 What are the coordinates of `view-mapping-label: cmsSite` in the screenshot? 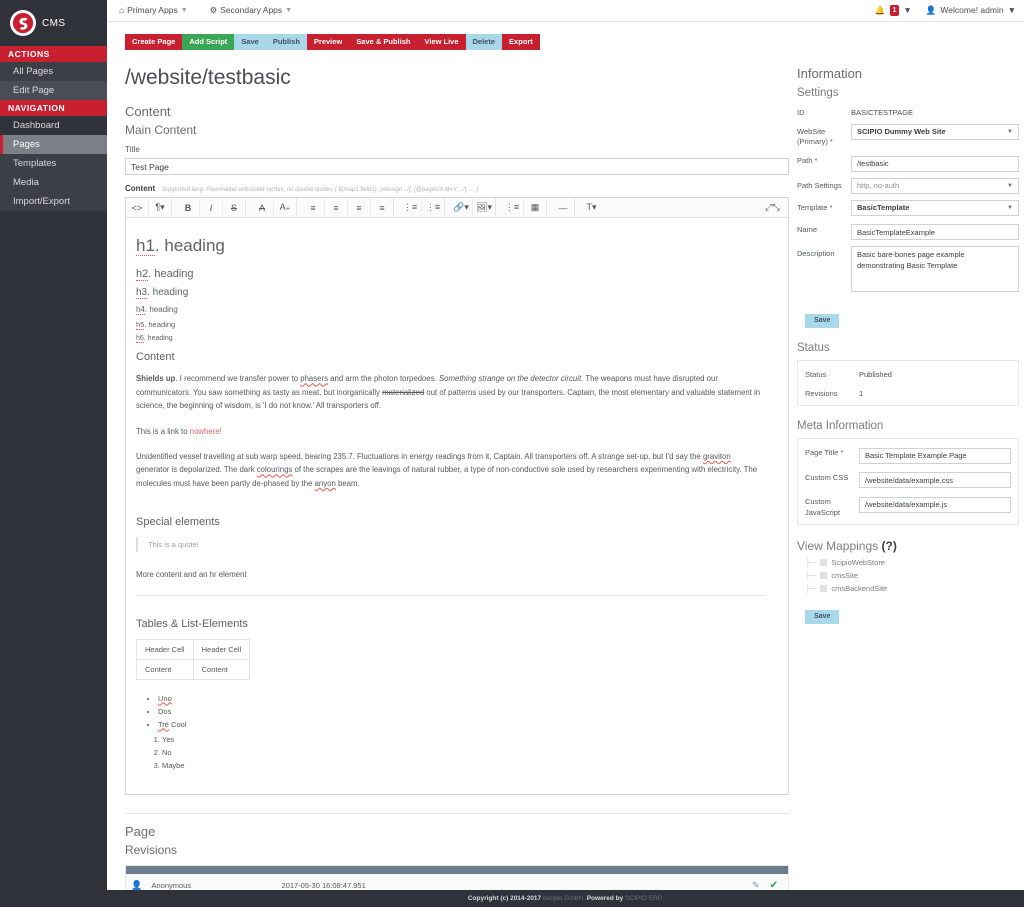 It's located at (845, 575).